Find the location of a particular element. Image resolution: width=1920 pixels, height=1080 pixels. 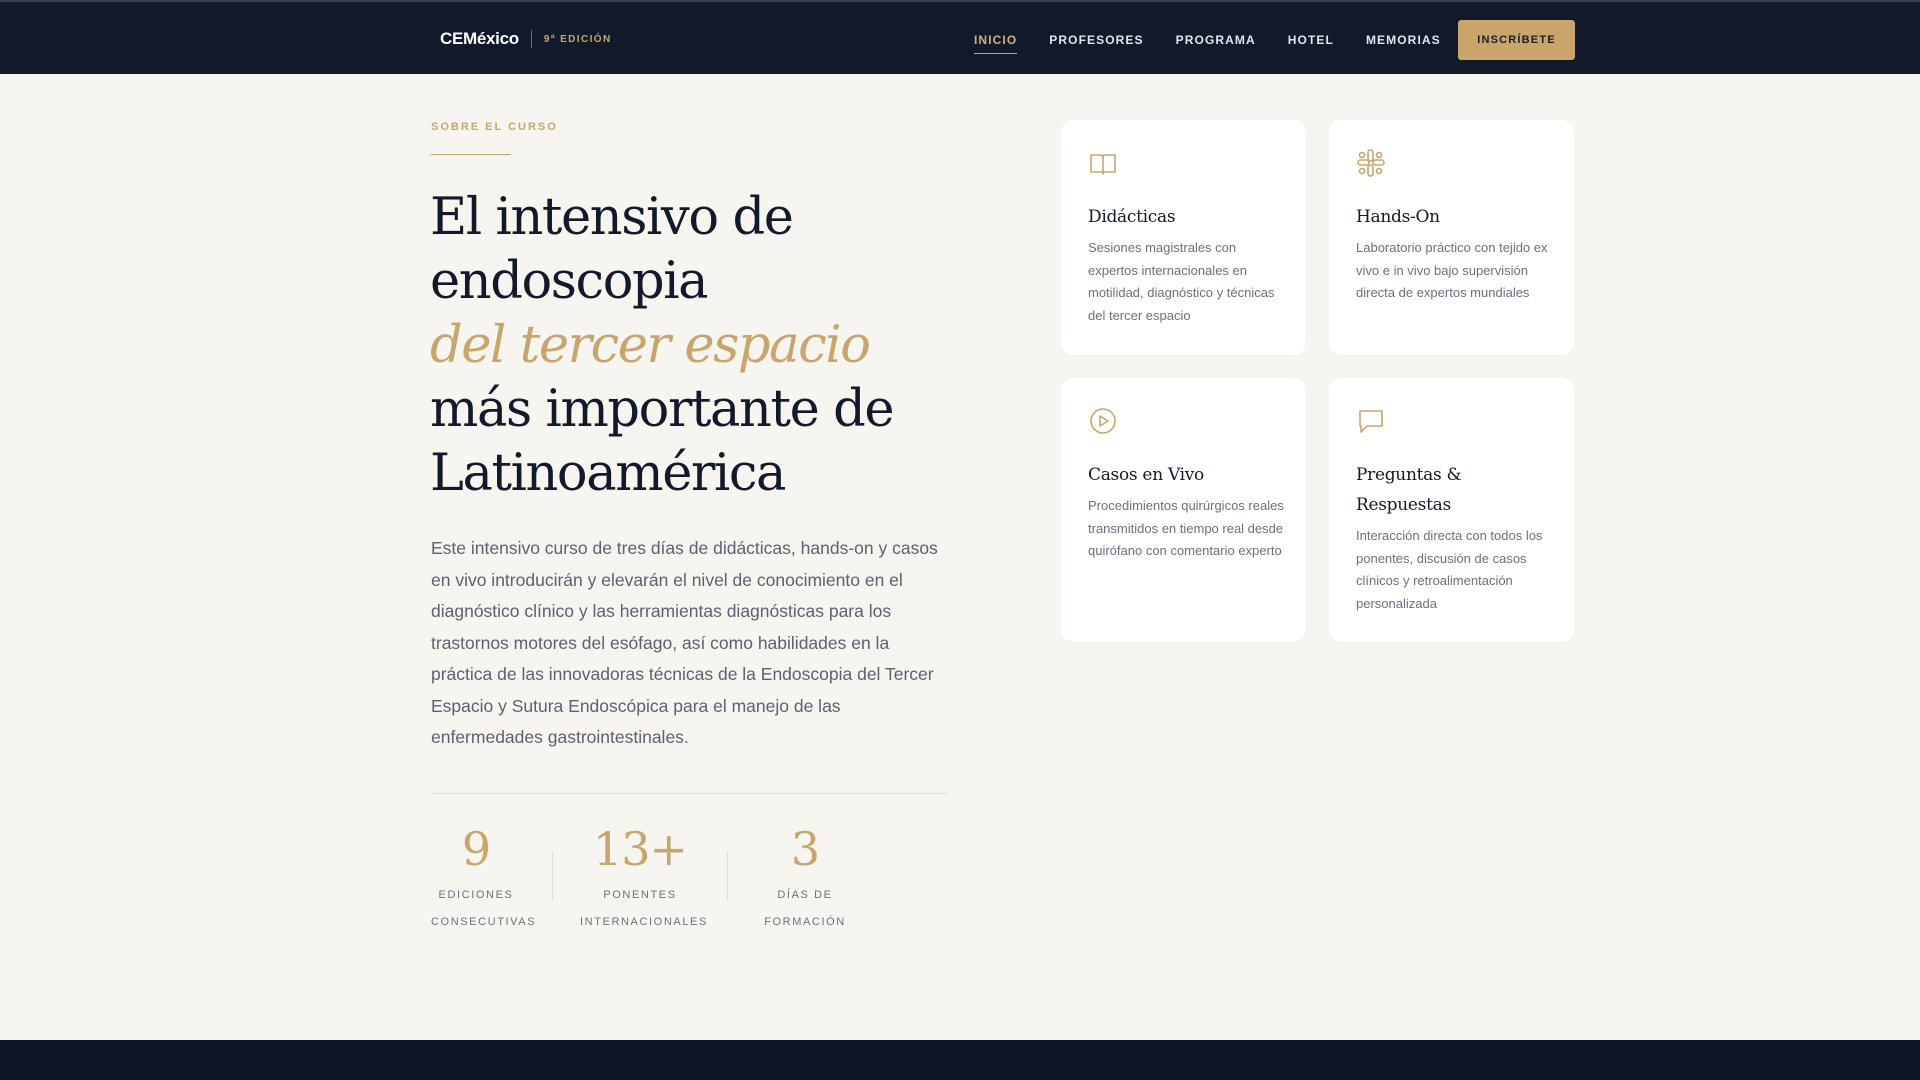

register-button: INSCRÍBETE is located at coordinates (1516, 40).